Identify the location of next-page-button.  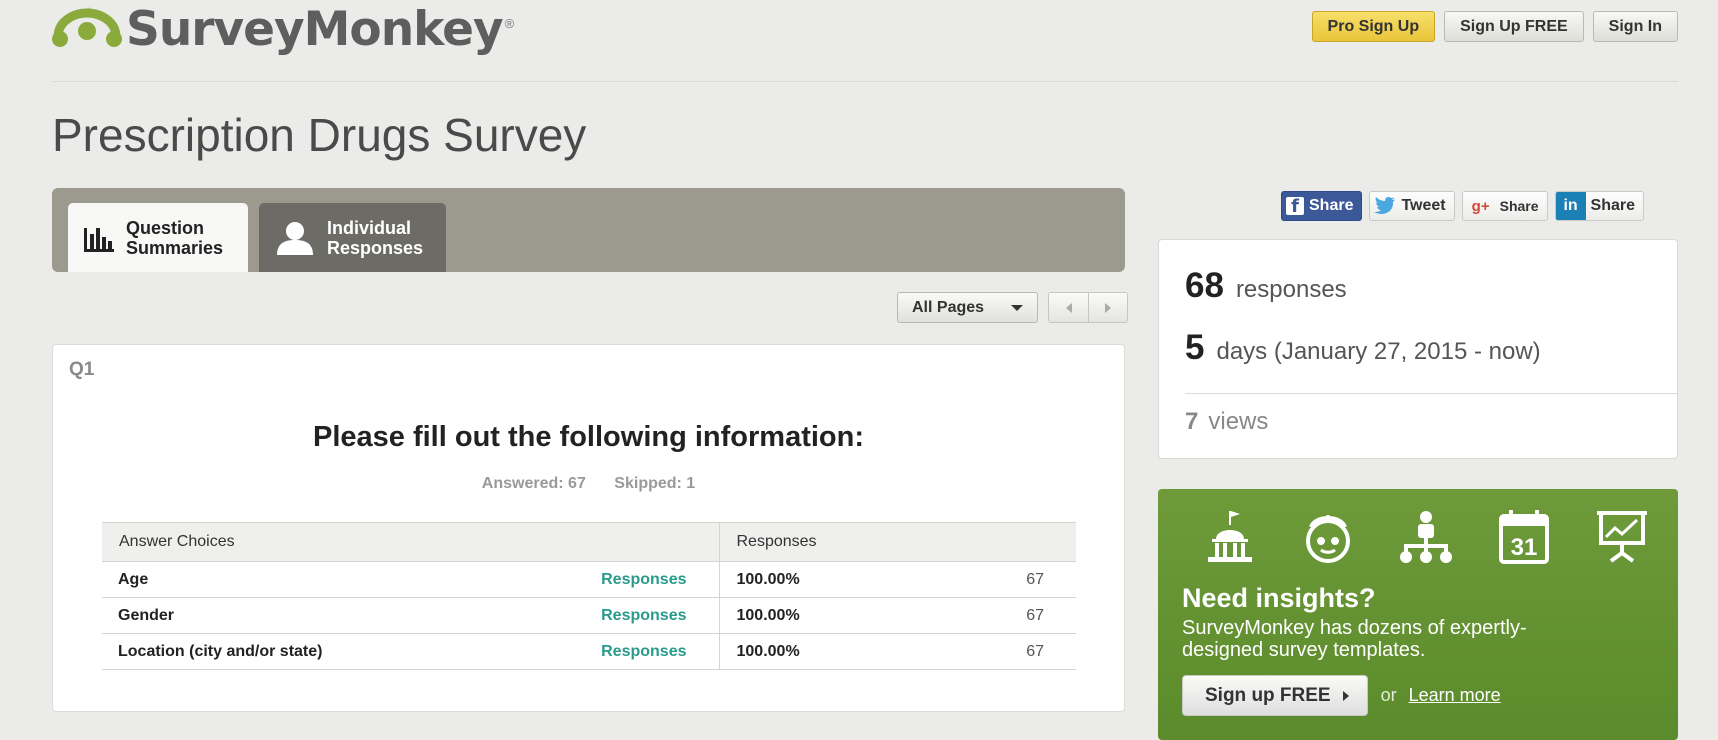
(1107, 307).